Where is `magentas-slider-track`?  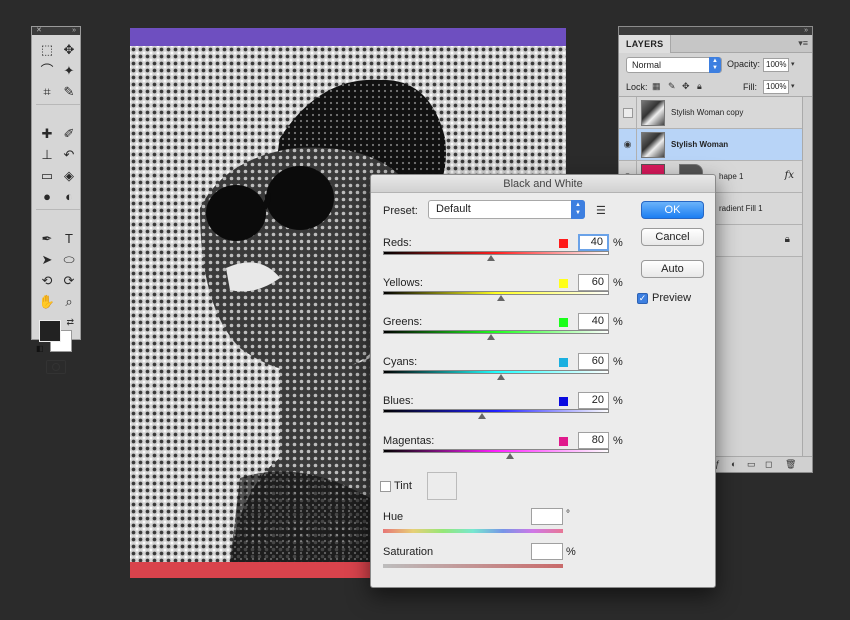
magentas-slider-track is located at coordinates (496, 450).